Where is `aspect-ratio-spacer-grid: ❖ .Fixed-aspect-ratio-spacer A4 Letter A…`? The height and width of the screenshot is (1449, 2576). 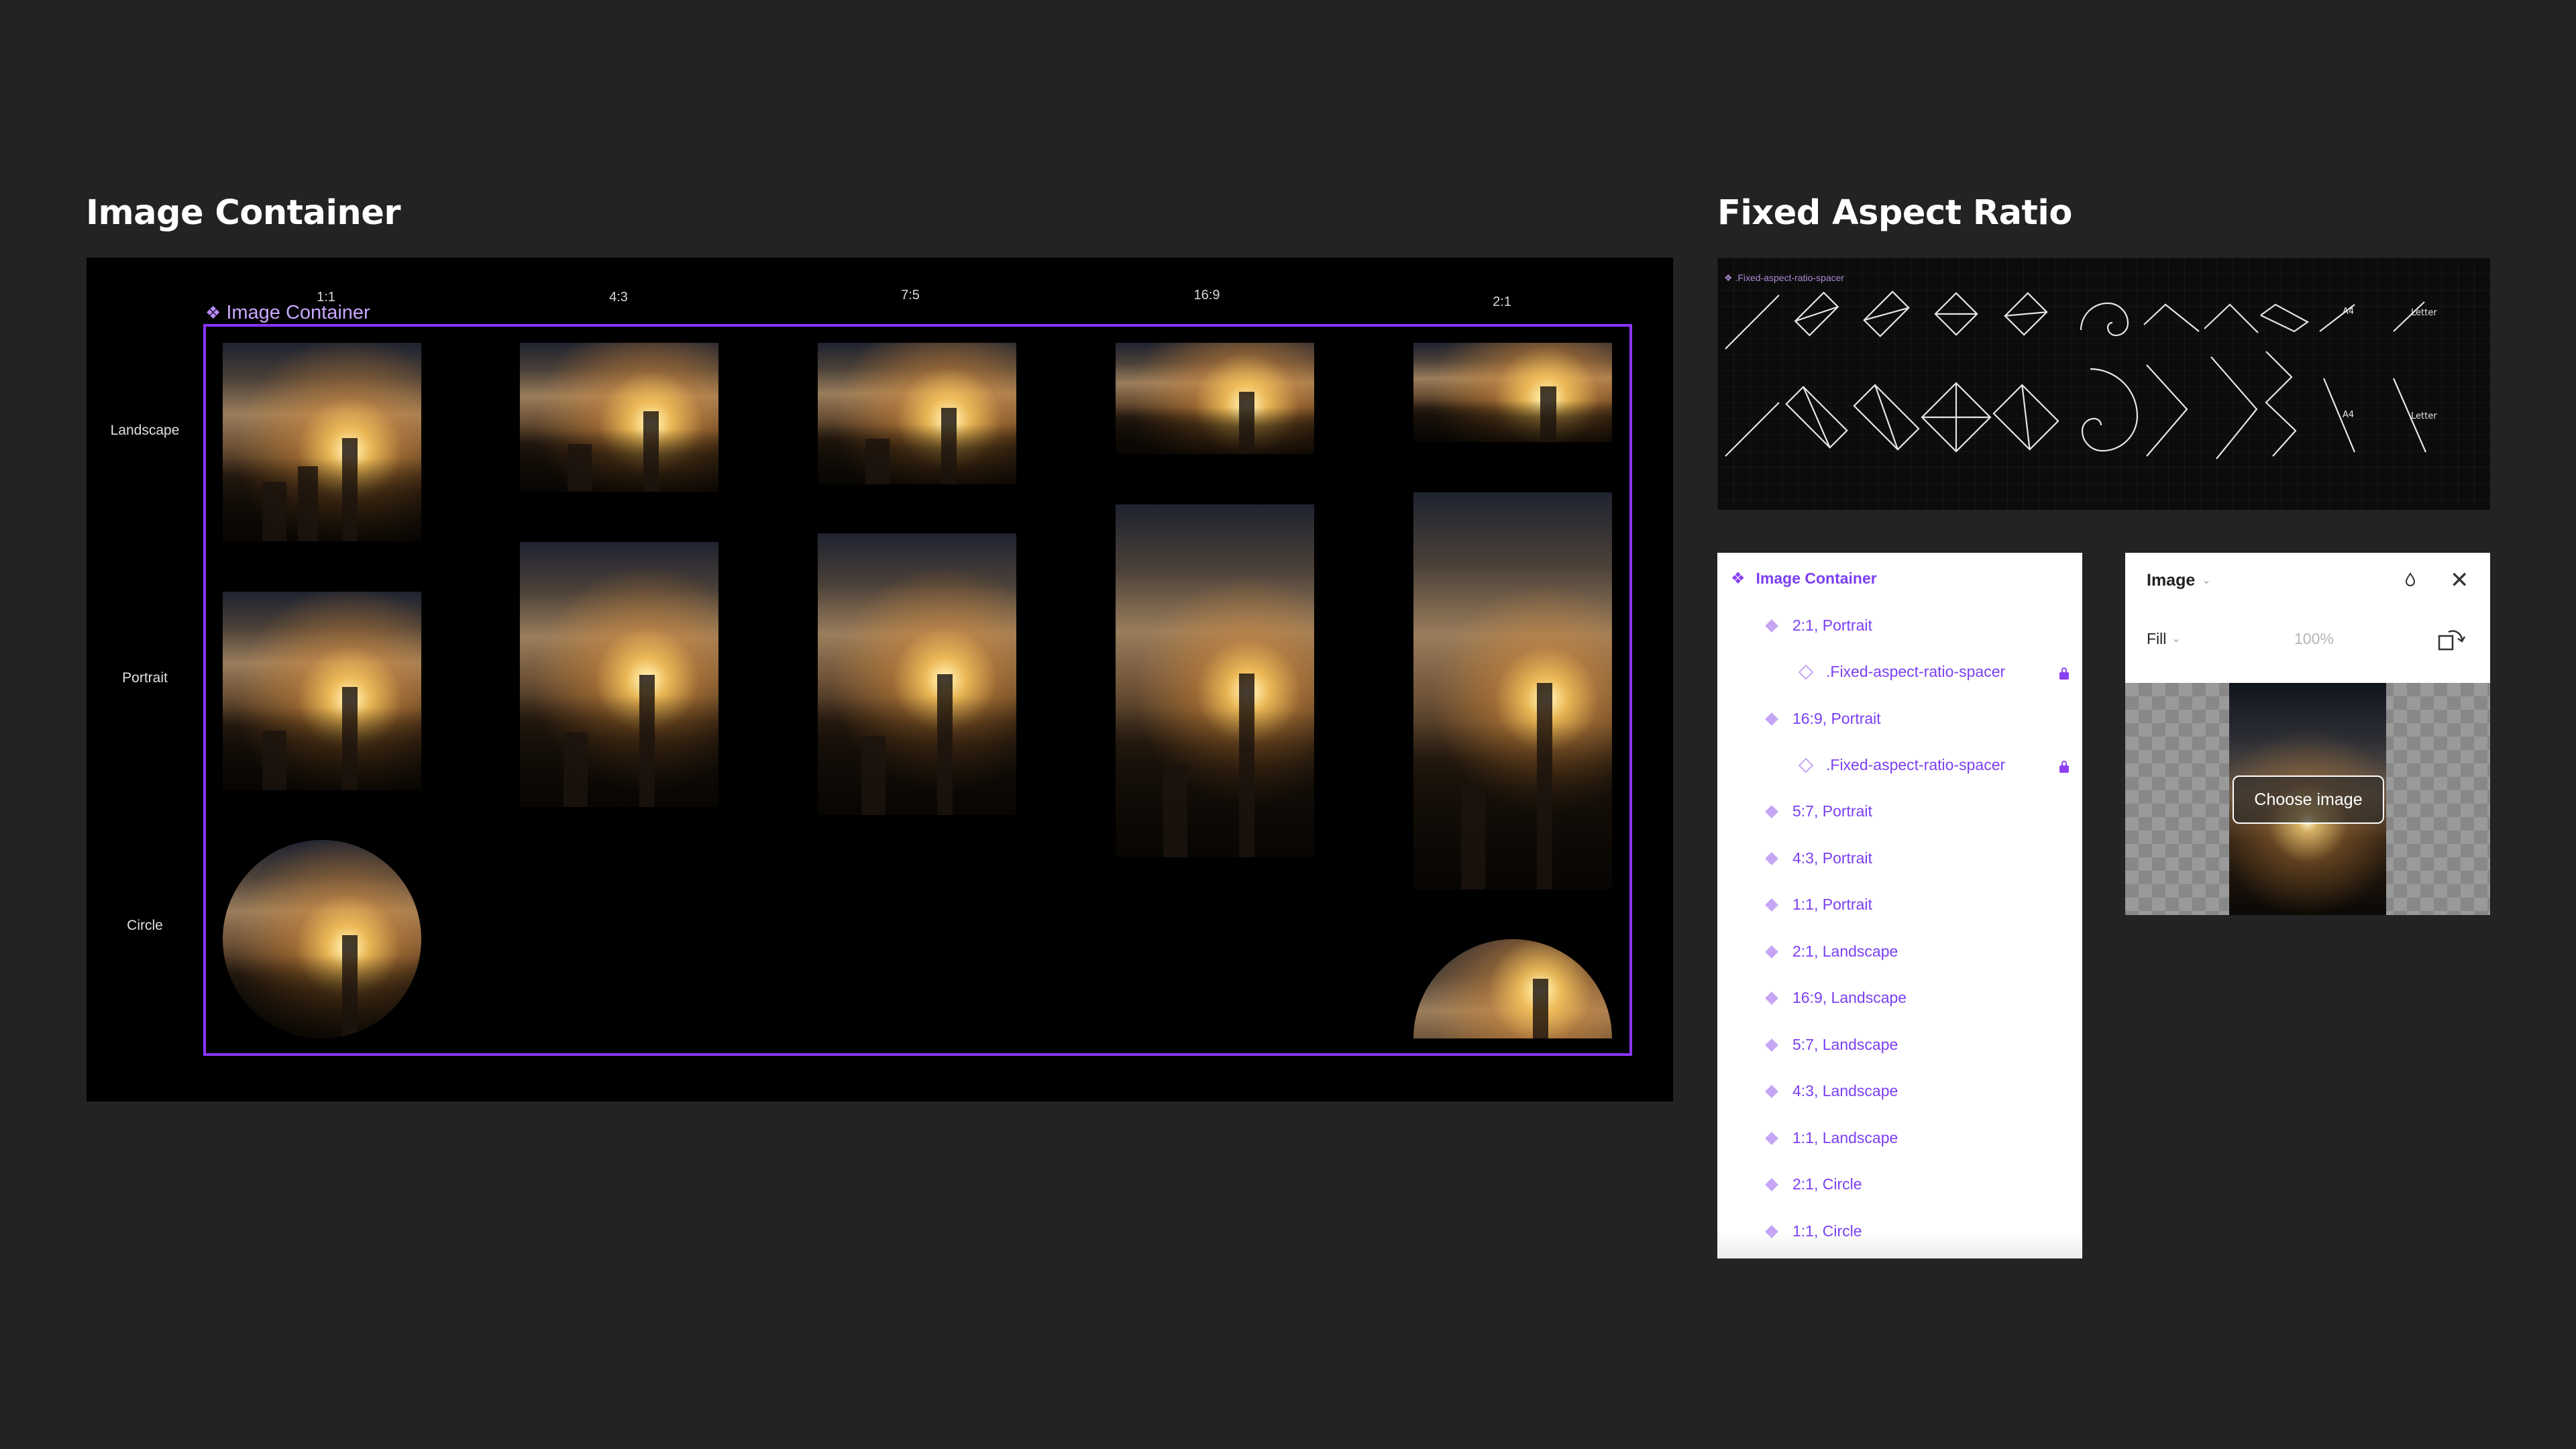 aspect-ratio-spacer-grid: ❖ .Fixed-aspect-ratio-spacer A4 Letter A… is located at coordinates (2103, 384).